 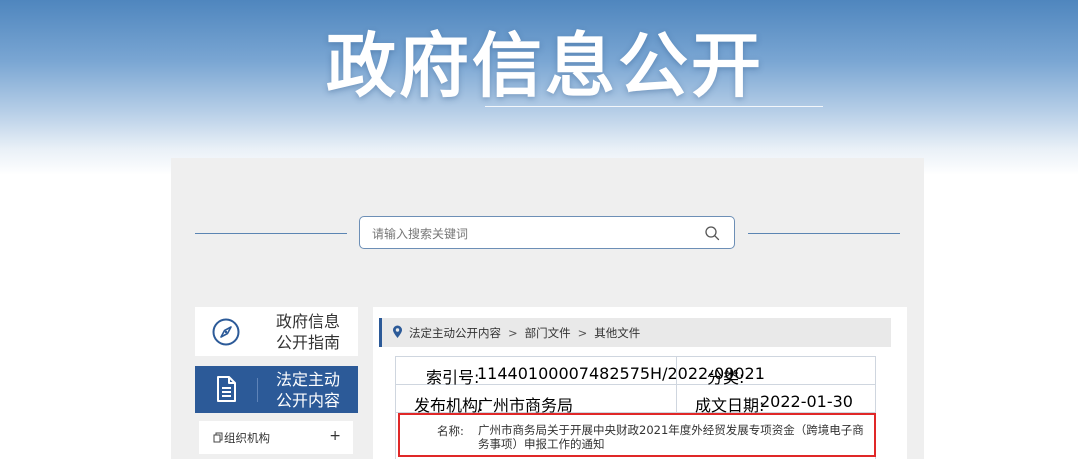 I want to click on sidebar-item-label: 法定主动 公开内容, so click(x=308, y=390).